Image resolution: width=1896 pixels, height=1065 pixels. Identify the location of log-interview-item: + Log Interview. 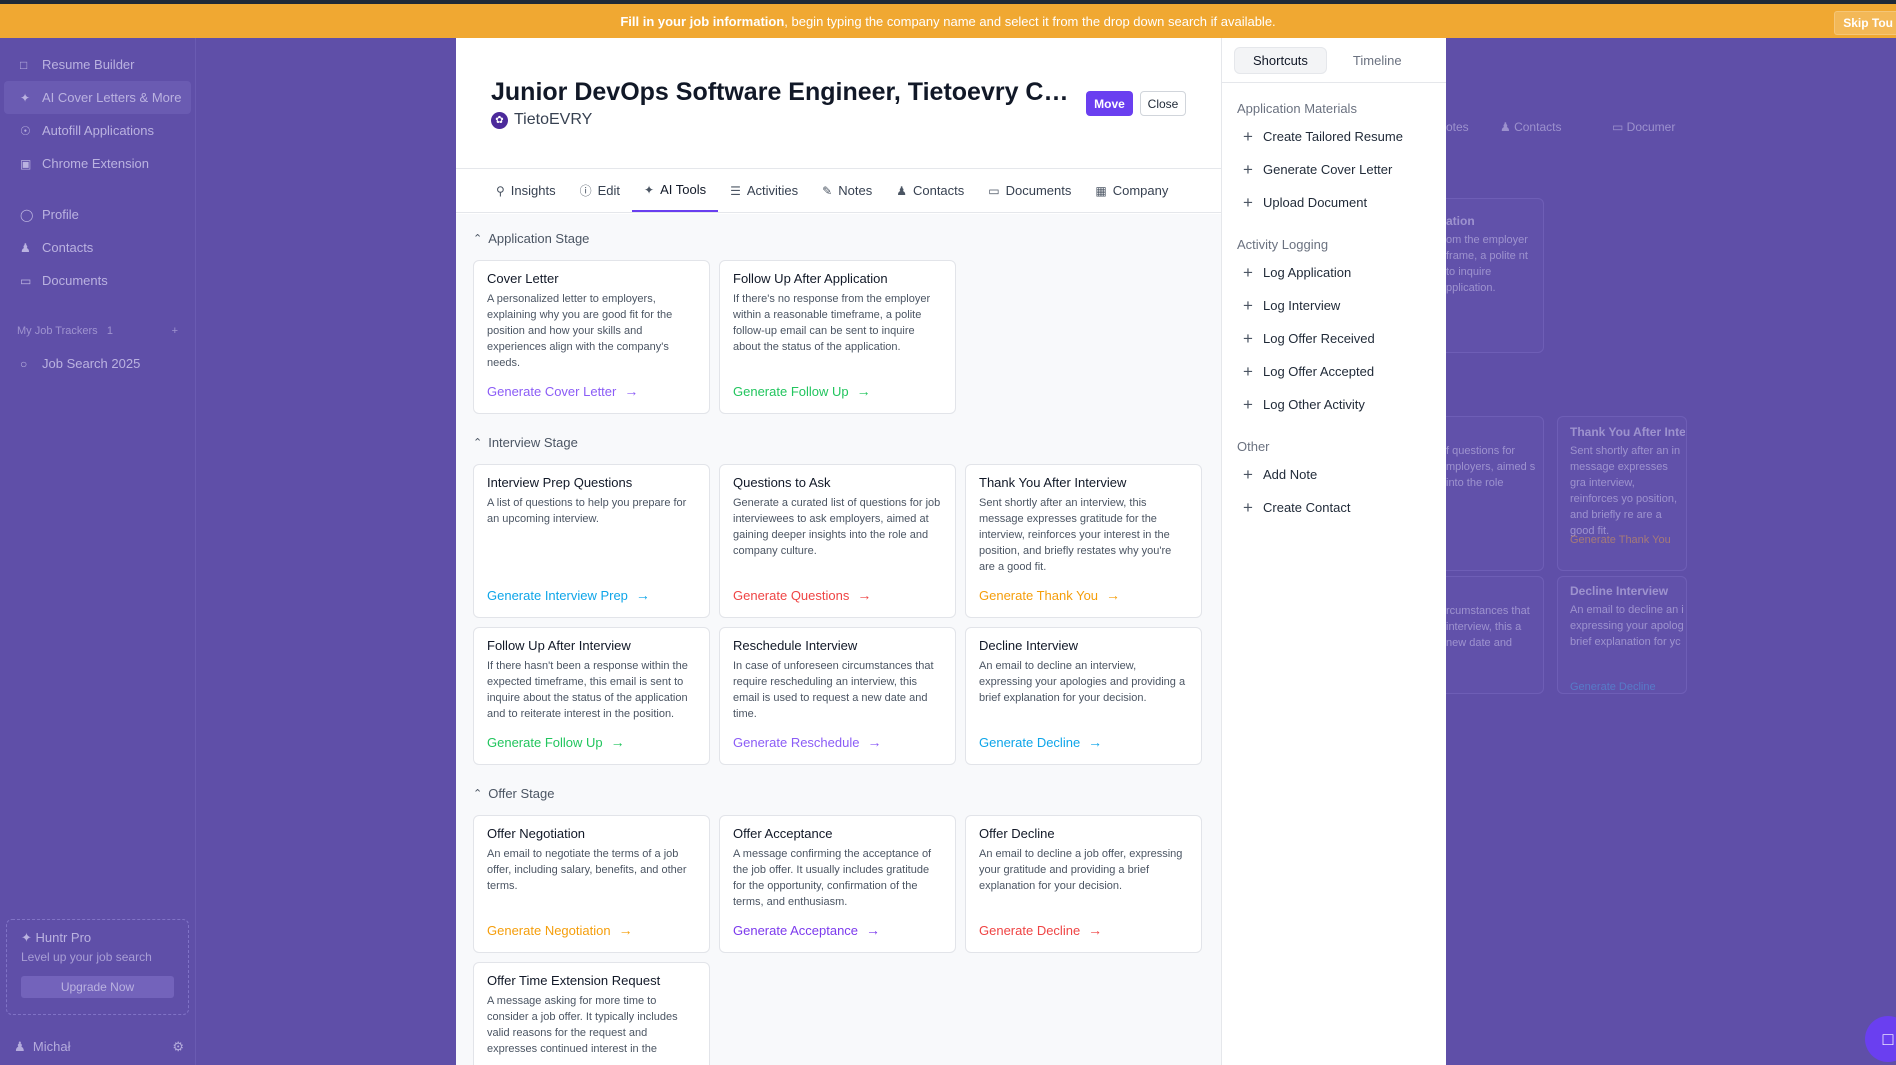
(1334, 305).